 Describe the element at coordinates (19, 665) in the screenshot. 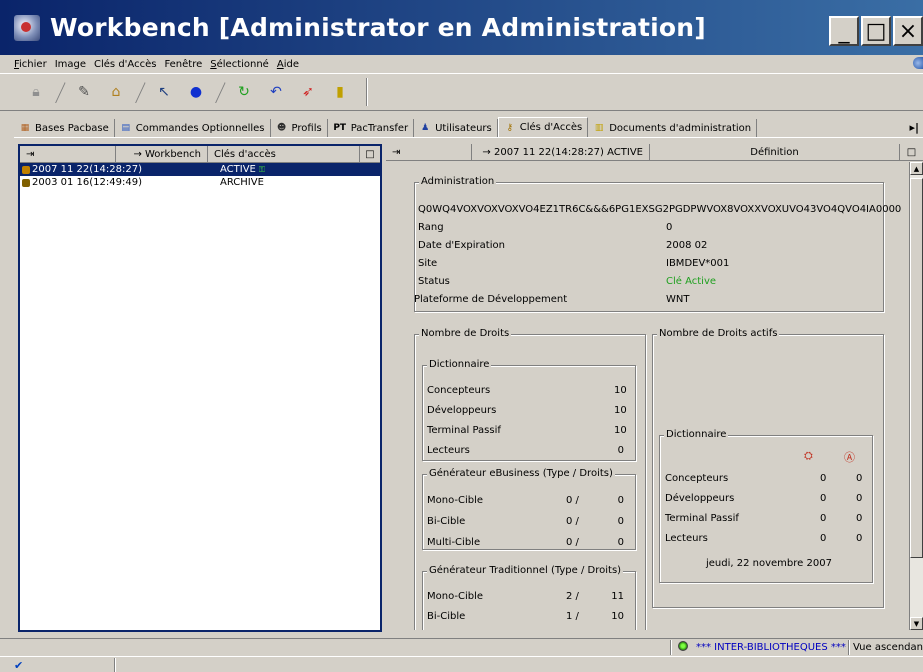

I see `check-icon: ✔` at that location.